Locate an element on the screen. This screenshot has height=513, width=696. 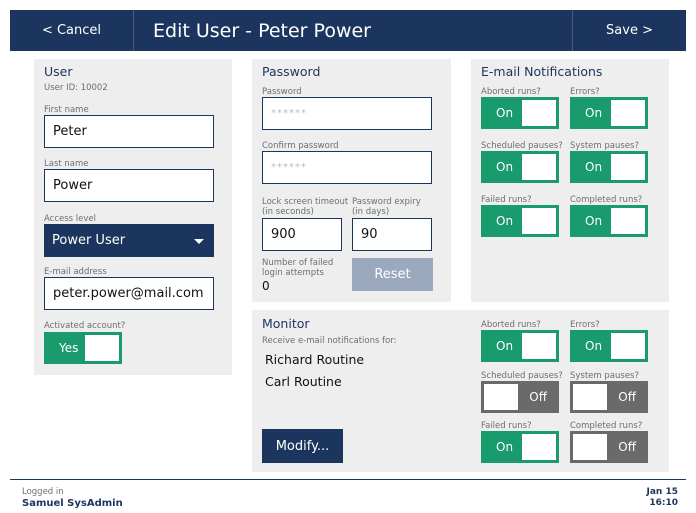
header-divider is located at coordinates (133, 30).